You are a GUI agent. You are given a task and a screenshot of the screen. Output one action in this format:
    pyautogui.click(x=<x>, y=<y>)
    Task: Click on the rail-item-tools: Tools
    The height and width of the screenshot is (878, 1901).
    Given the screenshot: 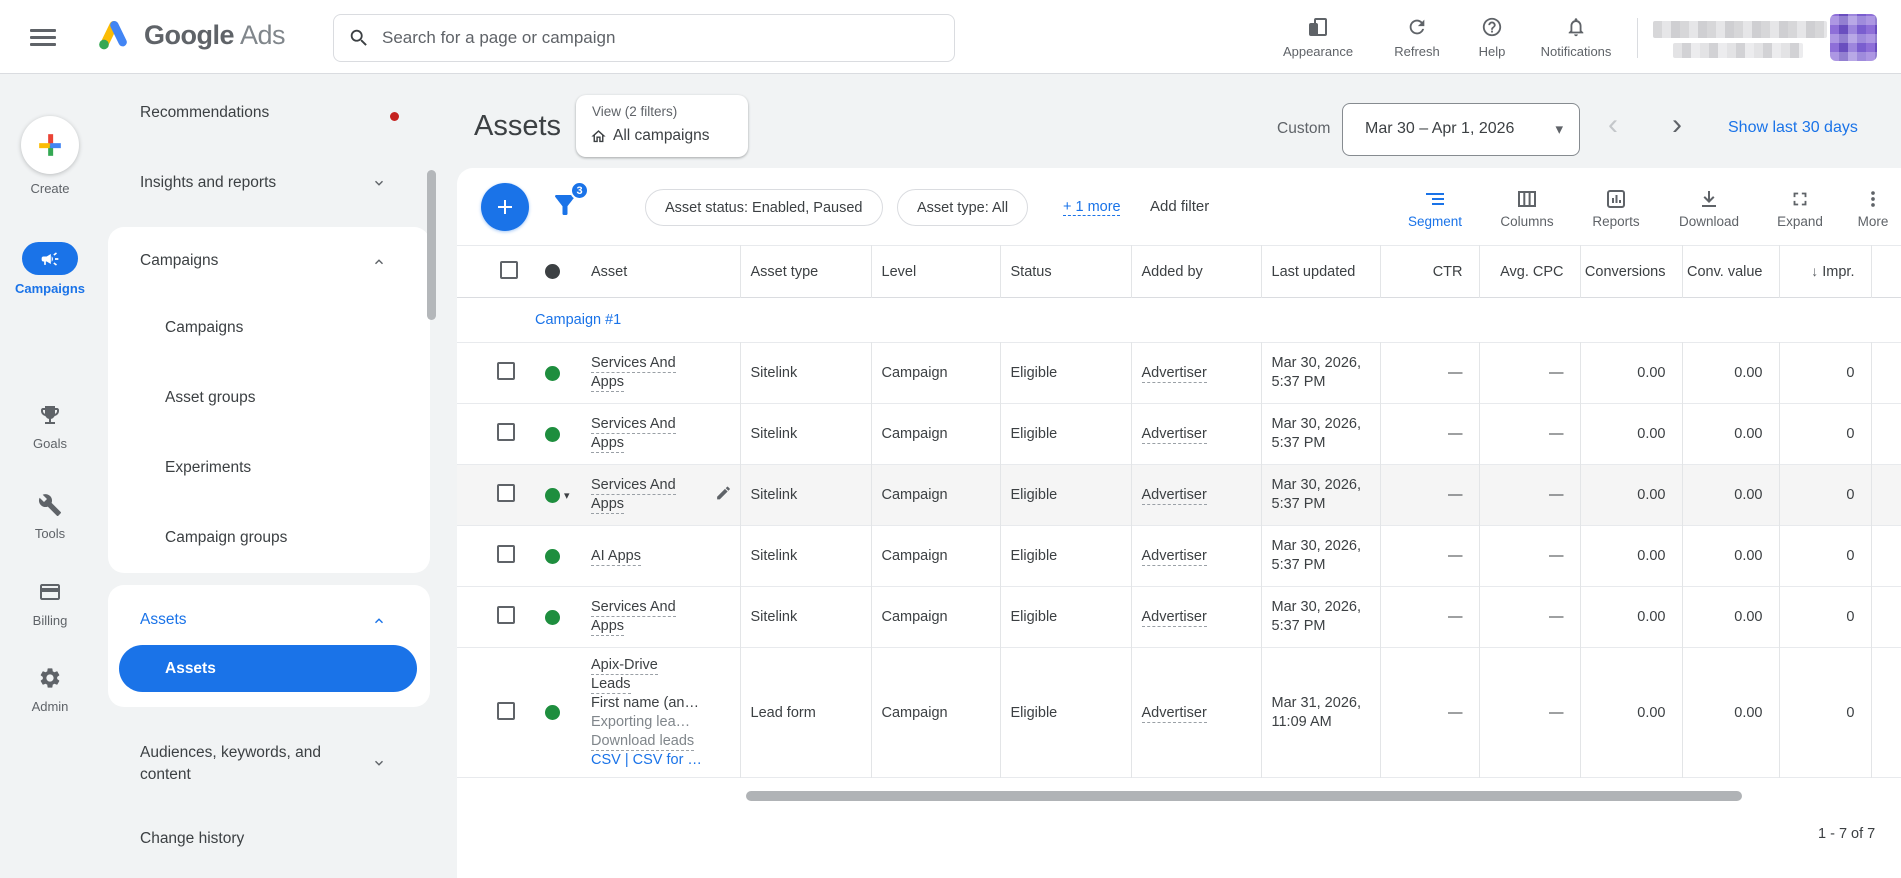 What is the action you would take?
    pyautogui.click(x=50, y=515)
    